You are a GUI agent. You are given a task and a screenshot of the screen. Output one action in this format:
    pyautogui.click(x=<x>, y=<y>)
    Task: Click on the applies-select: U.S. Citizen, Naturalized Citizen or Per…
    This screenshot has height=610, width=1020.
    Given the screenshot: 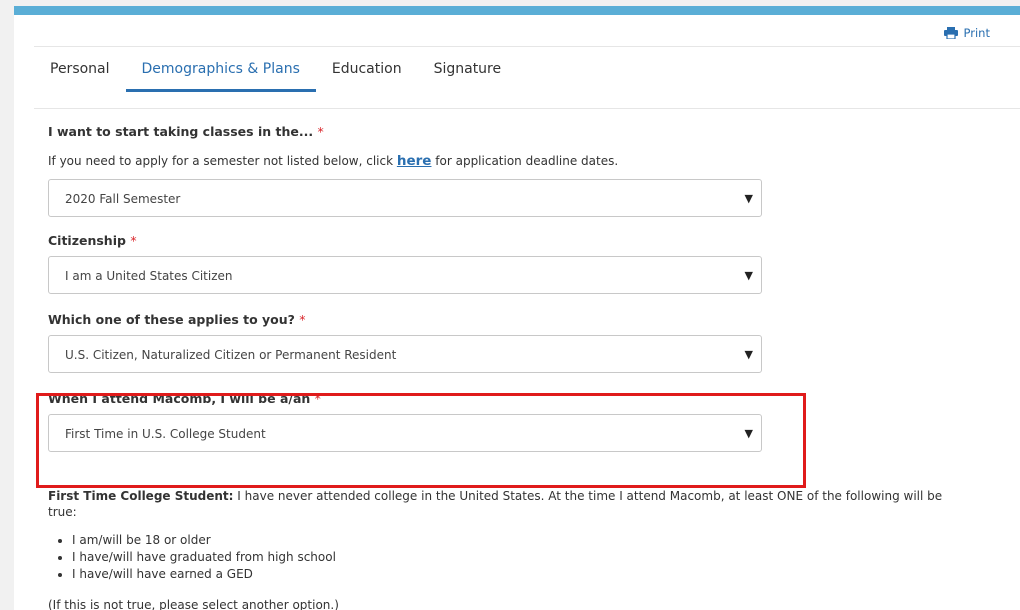 What is the action you would take?
    pyautogui.click(x=405, y=354)
    